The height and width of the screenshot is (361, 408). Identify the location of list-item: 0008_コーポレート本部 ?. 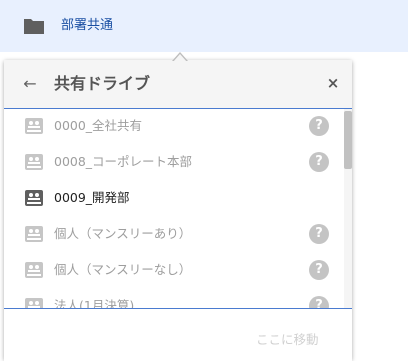
(174, 163).